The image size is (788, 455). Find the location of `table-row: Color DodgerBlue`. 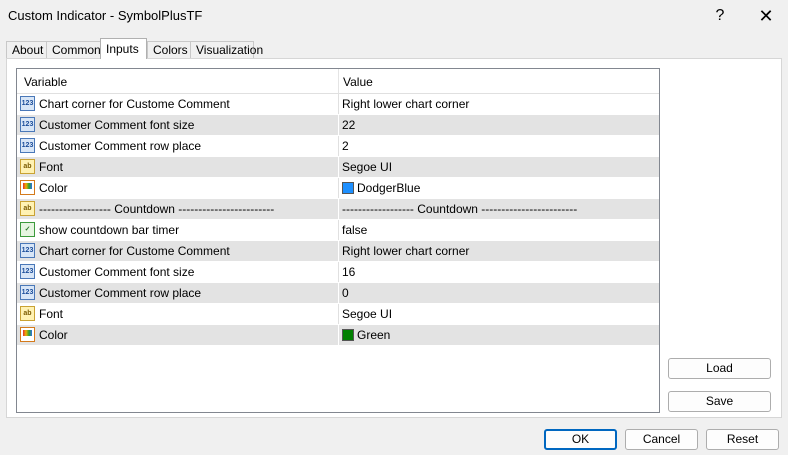

table-row: Color DodgerBlue is located at coordinates (338, 188).